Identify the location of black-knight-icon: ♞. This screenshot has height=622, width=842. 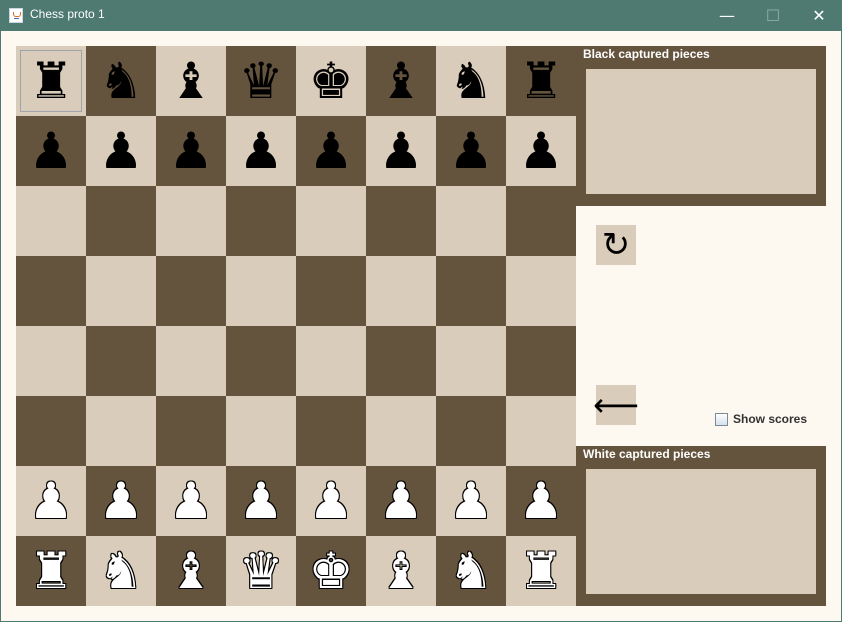
(121, 81).